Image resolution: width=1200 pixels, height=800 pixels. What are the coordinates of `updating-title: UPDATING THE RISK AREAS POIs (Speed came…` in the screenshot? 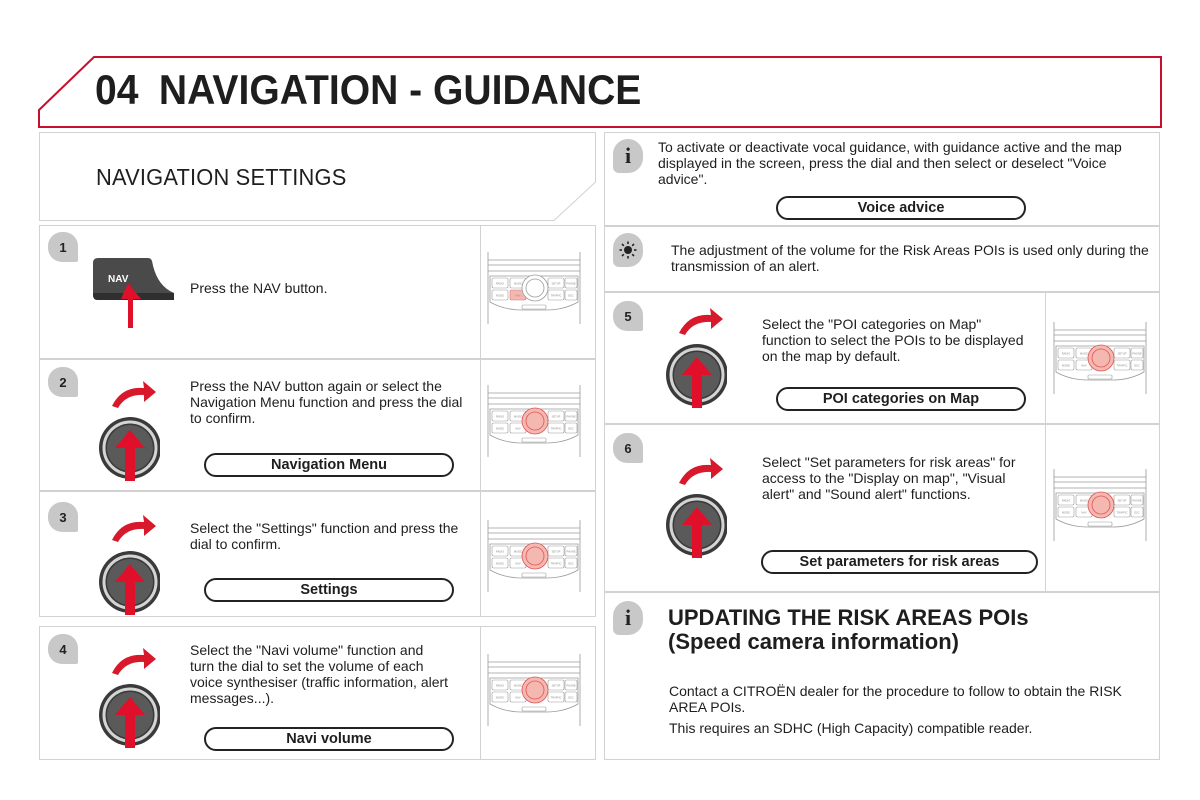 It's located at (848, 630).